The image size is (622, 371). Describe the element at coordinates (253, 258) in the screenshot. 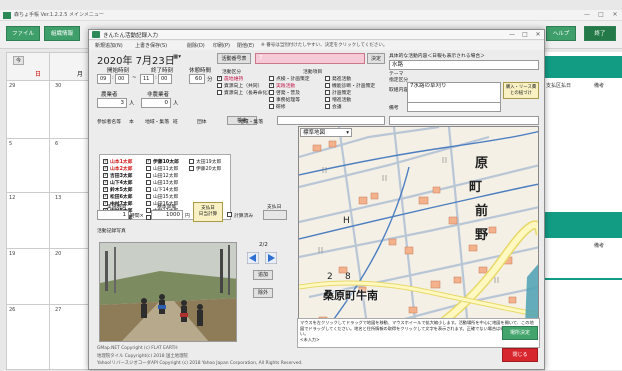

I see `previous-photo-icon` at that location.